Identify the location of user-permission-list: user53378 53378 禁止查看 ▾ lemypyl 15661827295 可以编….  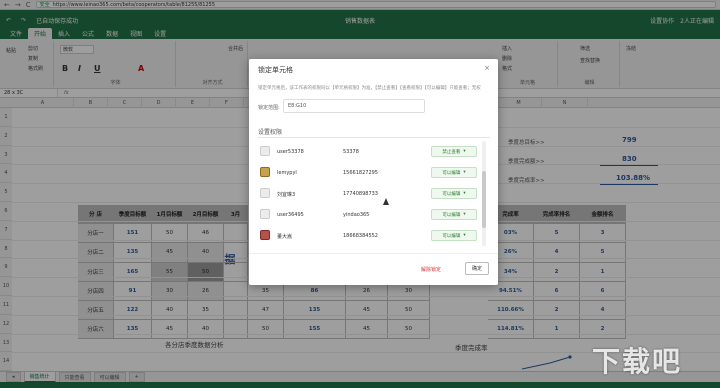
(374, 193).